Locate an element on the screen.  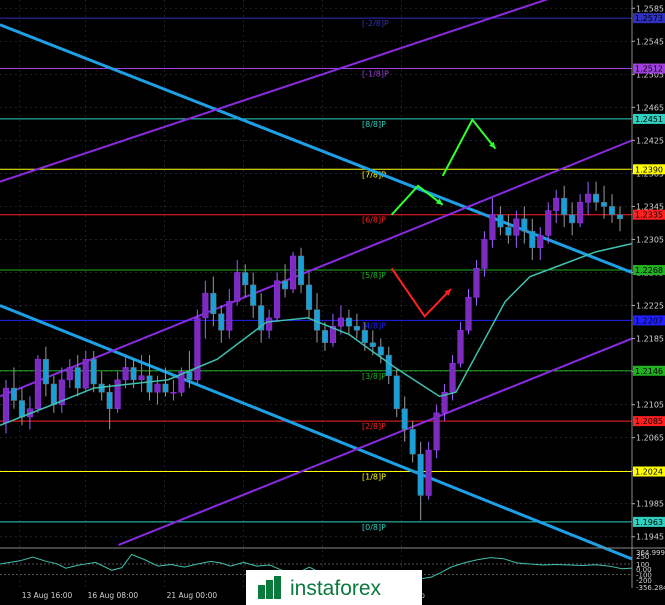
level-price-tag-label: 1.2335 is located at coordinates (649, 215).